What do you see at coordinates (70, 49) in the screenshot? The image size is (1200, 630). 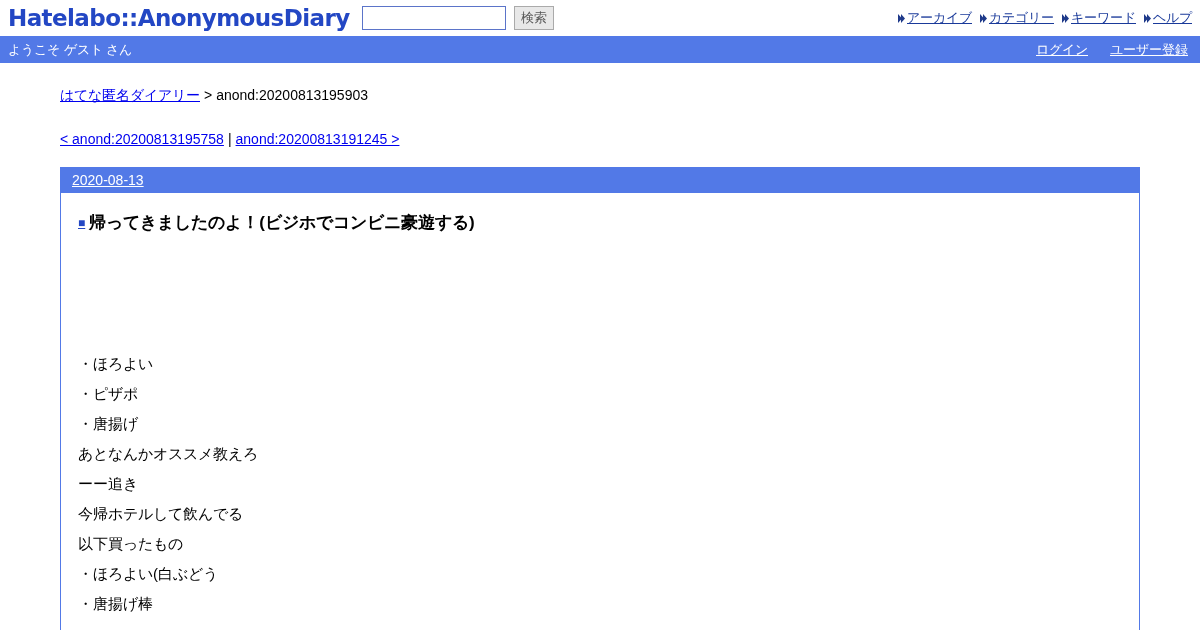 I see `welcome-text: ようこそ ゲスト さん` at bounding box center [70, 49].